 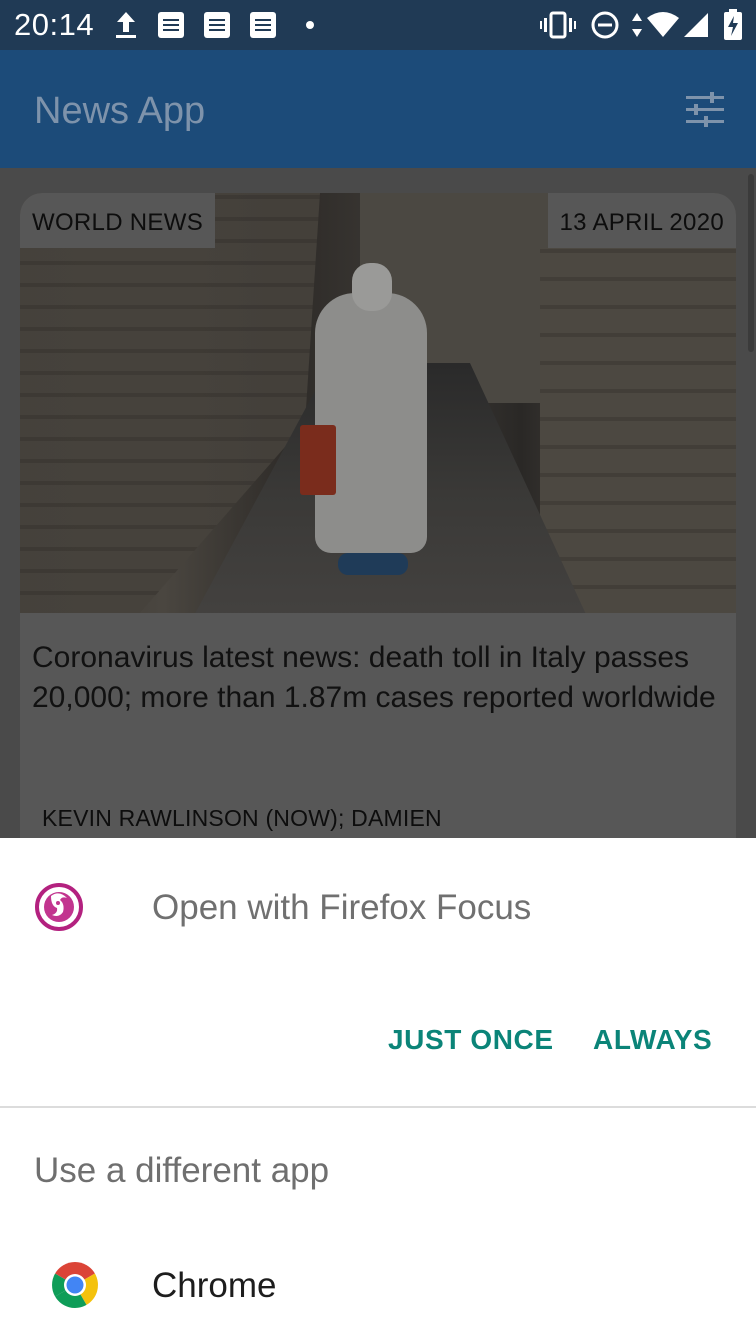 What do you see at coordinates (342, 907) in the screenshot?
I see `dialog-title: Open with Firefox Focus` at bounding box center [342, 907].